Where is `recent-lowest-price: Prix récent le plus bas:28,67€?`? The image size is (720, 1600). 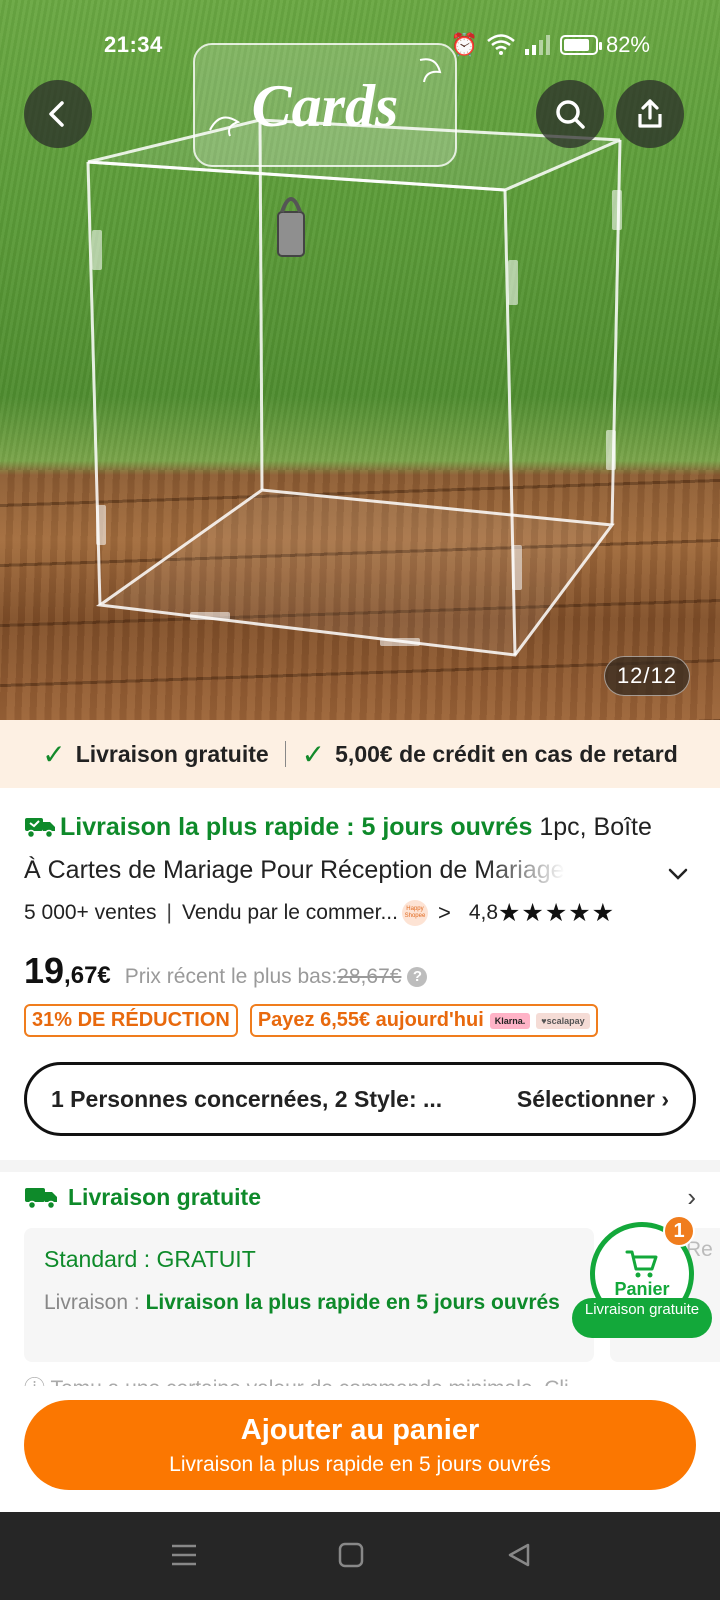 recent-lowest-price: Prix récent le plus bas:28,67€? is located at coordinates (276, 977).